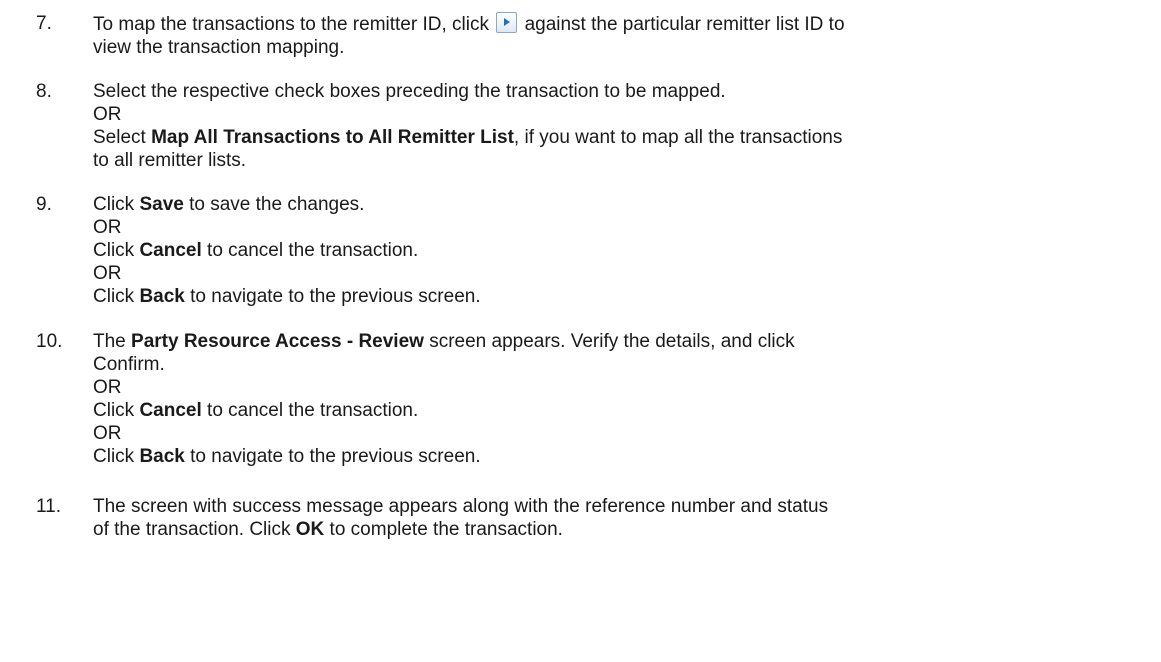 The height and width of the screenshot is (662, 1161). What do you see at coordinates (44, 23) in the screenshot?
I see `step-number: 7.` at bounding box center [44, 23].